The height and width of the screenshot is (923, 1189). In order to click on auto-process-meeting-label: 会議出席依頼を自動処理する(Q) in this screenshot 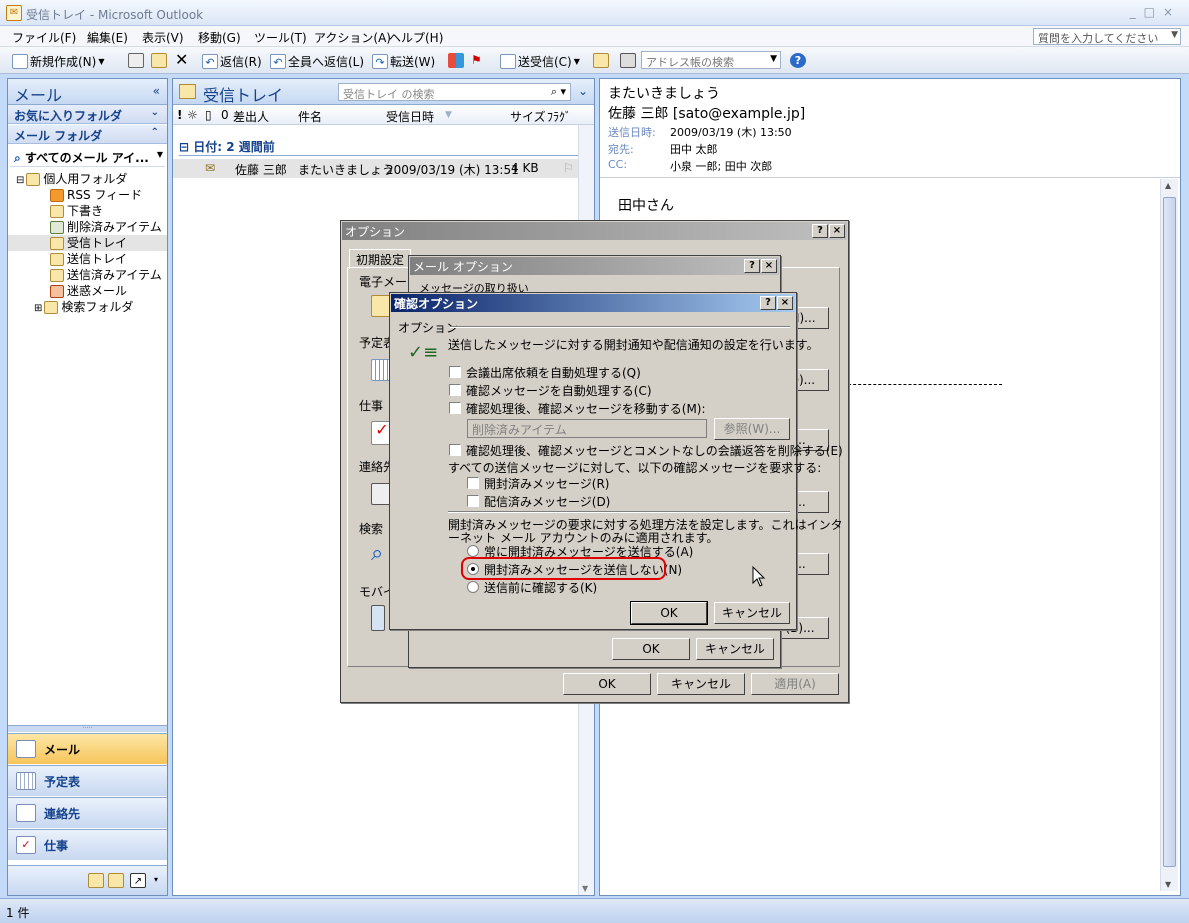, I will do `click(553, 372)`.